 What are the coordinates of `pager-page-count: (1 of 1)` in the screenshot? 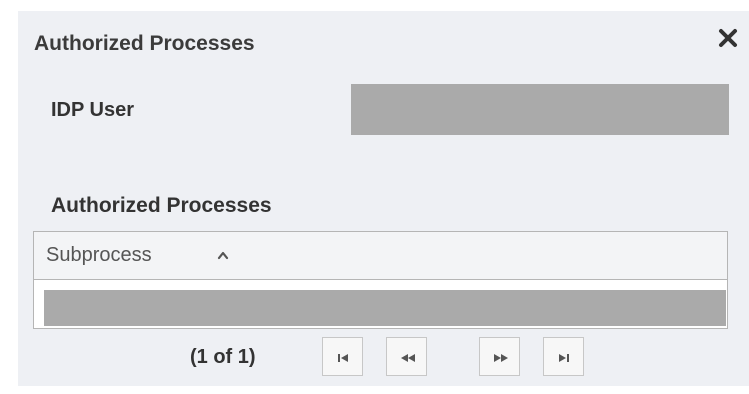 It's located at (223, 357).